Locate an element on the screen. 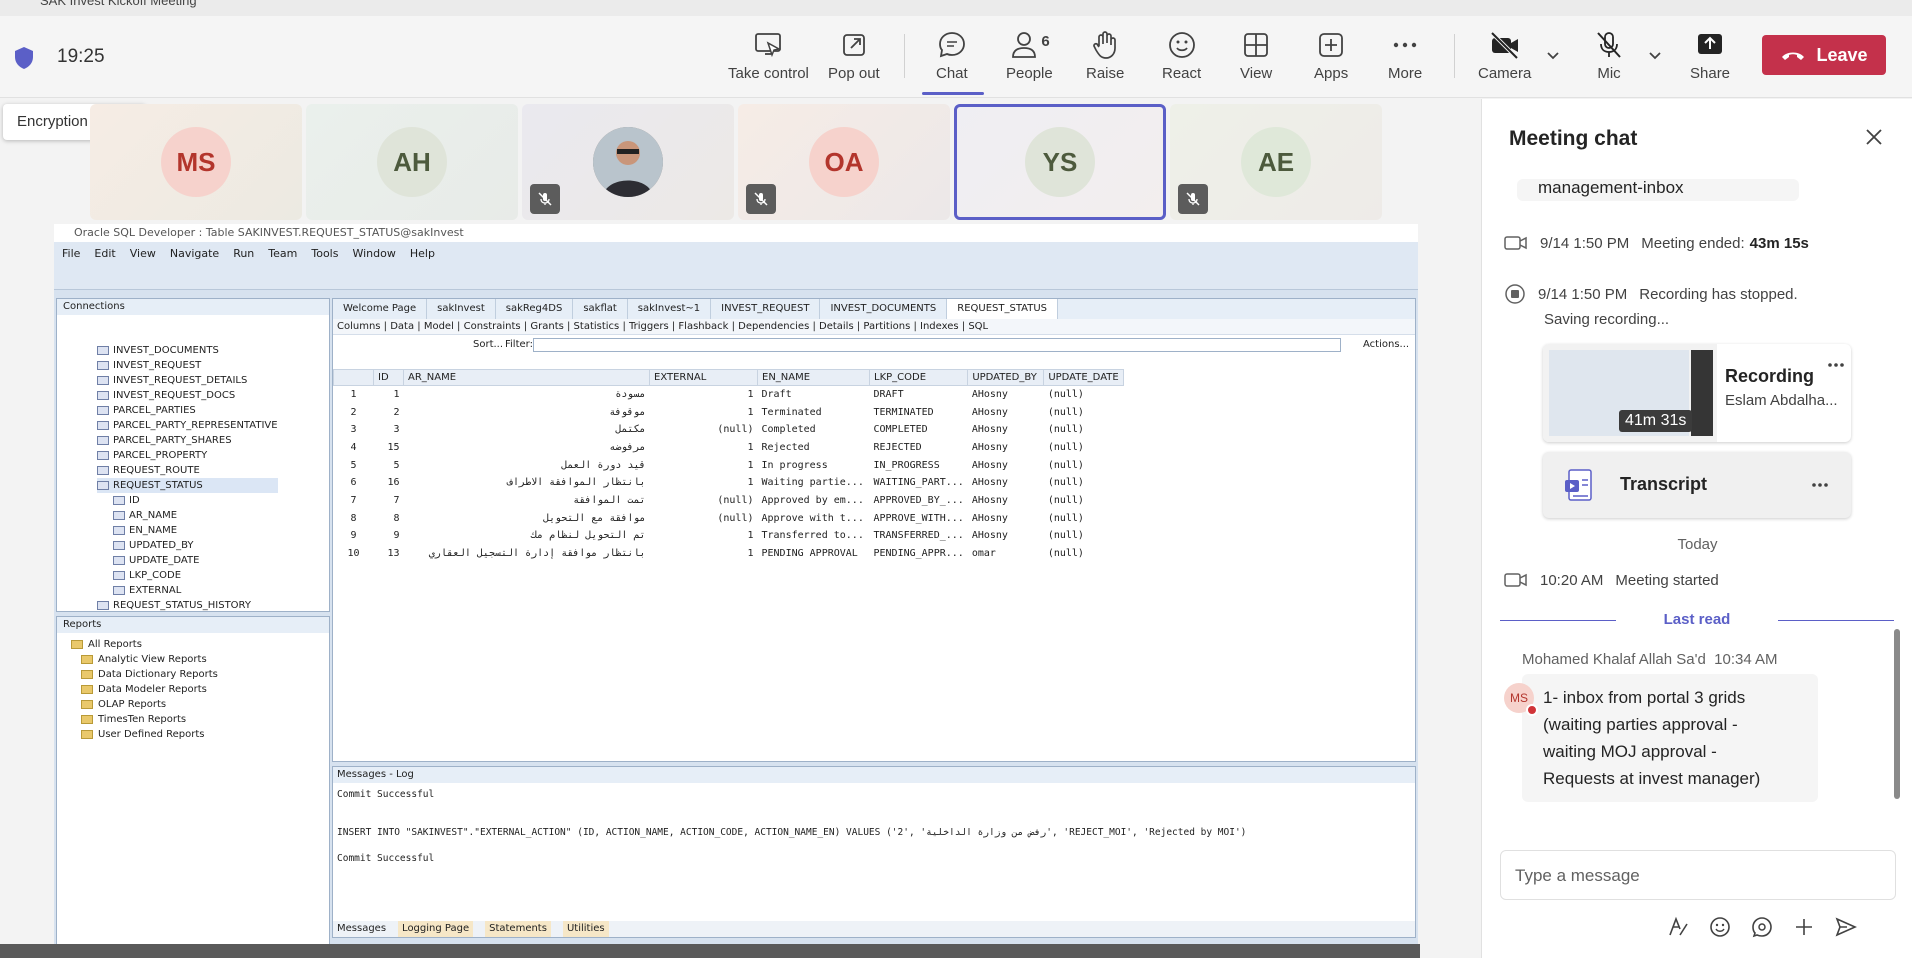 The width and height of the screenshot is (1912, 958). tree-item: PARCEL_PROPERTY is located at coordinates (187, 455).